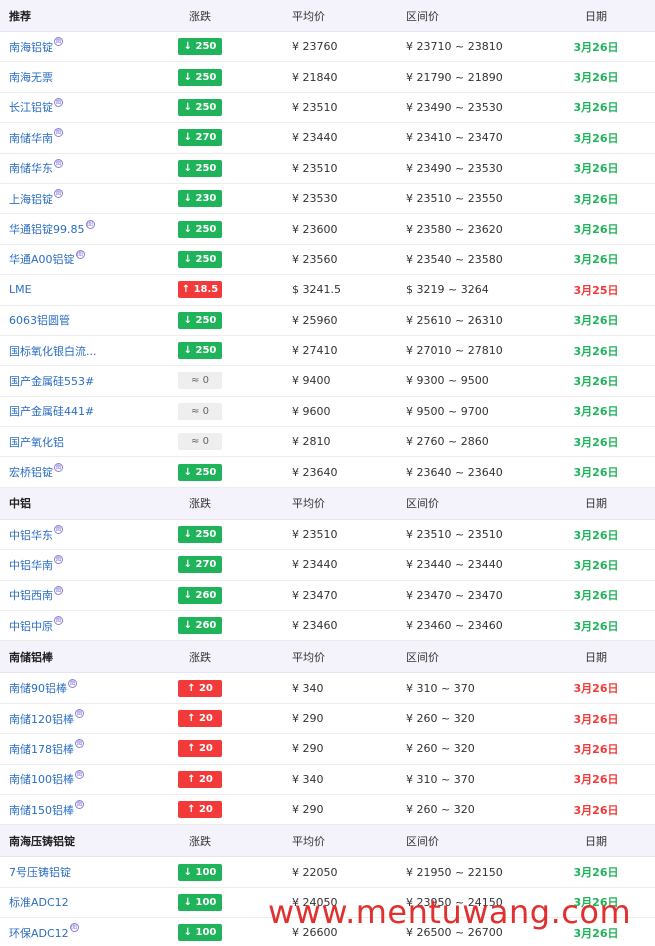 The height and width of the screenshot is (946, 655). I want to click on product-link-cell: LME, so click(20, 289).